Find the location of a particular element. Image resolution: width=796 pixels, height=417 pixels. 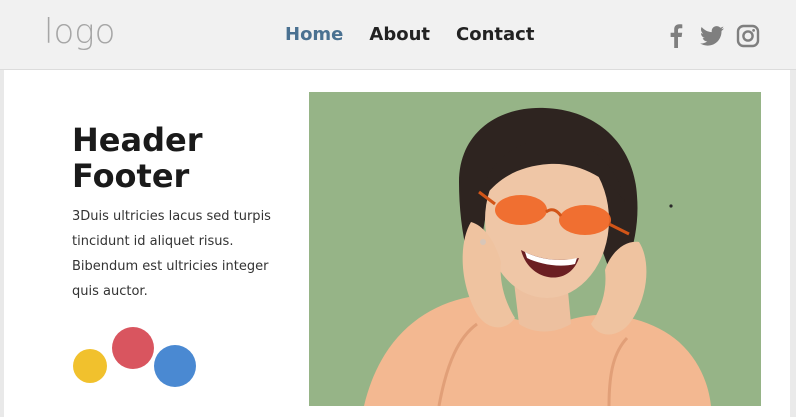

social-links is located at coordinates (712, 36).